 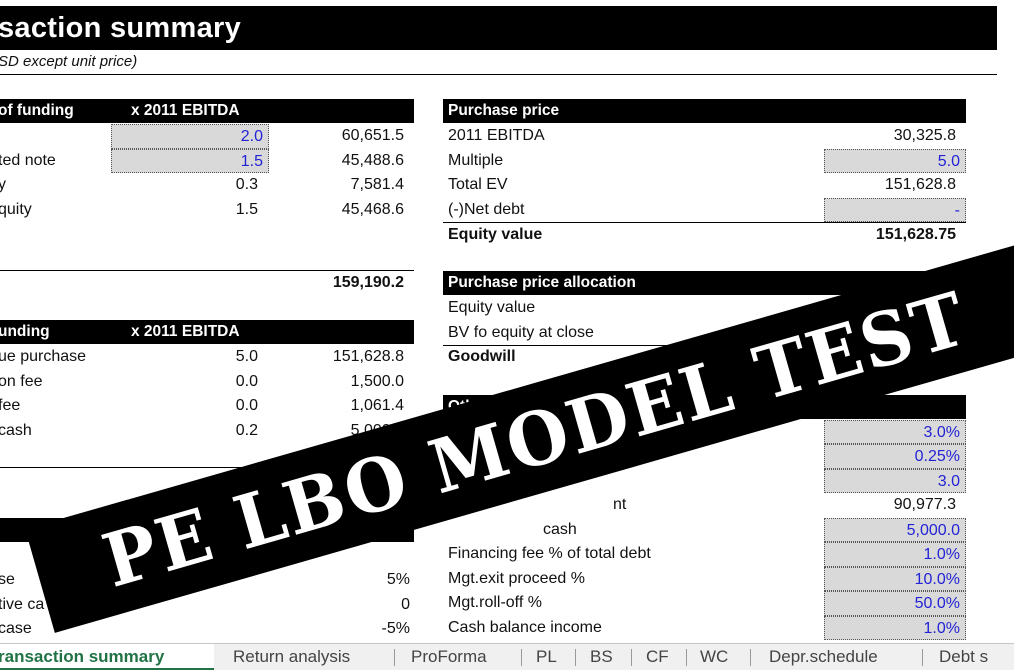 I want to click on row-label: Total EV, so click(x=478, y=184).